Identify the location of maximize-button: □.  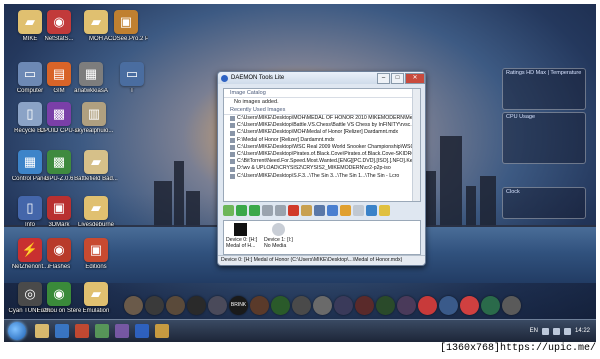
(397, 78).